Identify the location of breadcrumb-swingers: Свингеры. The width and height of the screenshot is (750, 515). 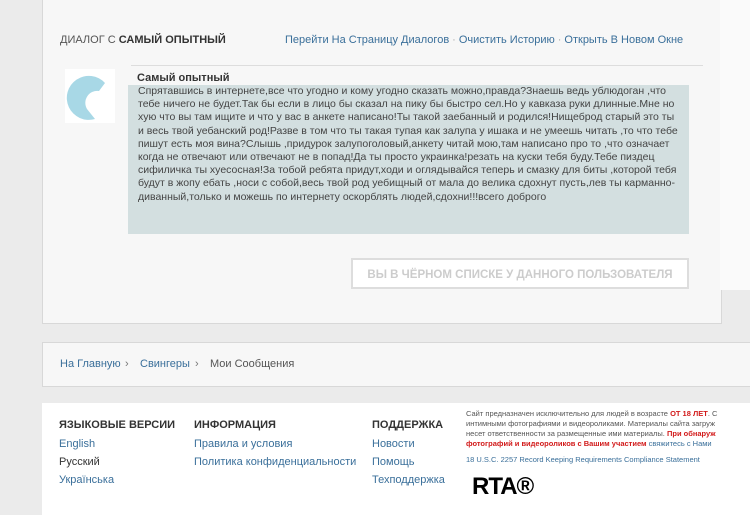
(165, 364).